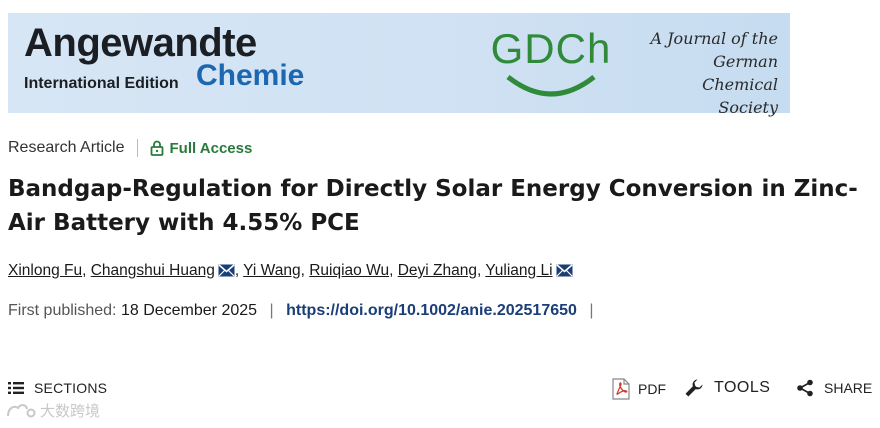 This screenshot has width=880, height=428. Describe the element at coordinates (518, 270) in the screenshot. I see `author-link: Yuliang Li` at that location.